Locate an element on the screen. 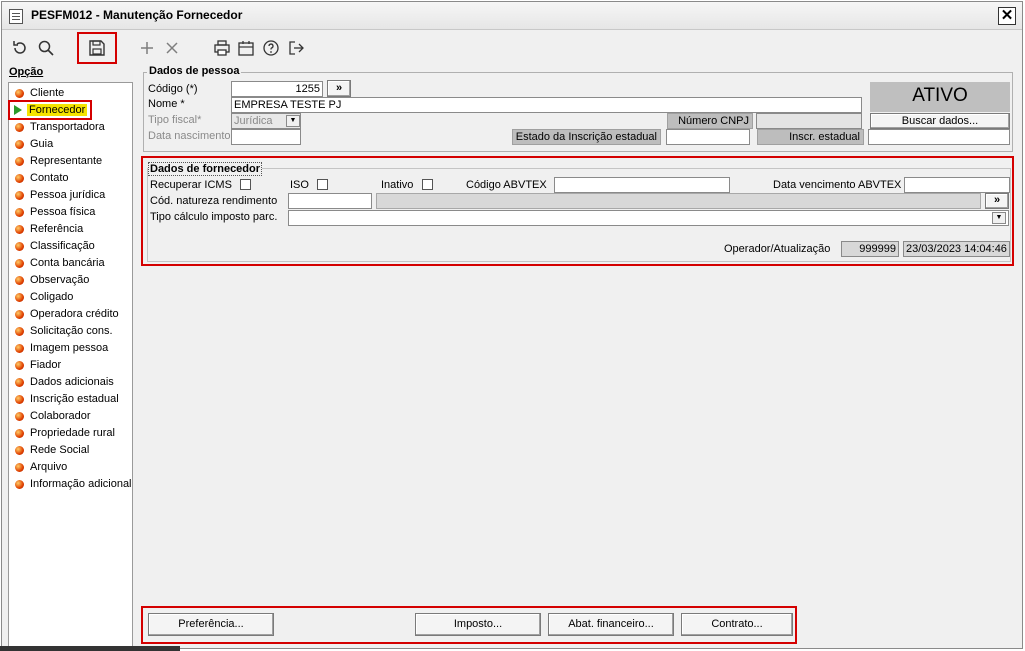  status-badge: ATIVO is located at coordinates (940, 97).